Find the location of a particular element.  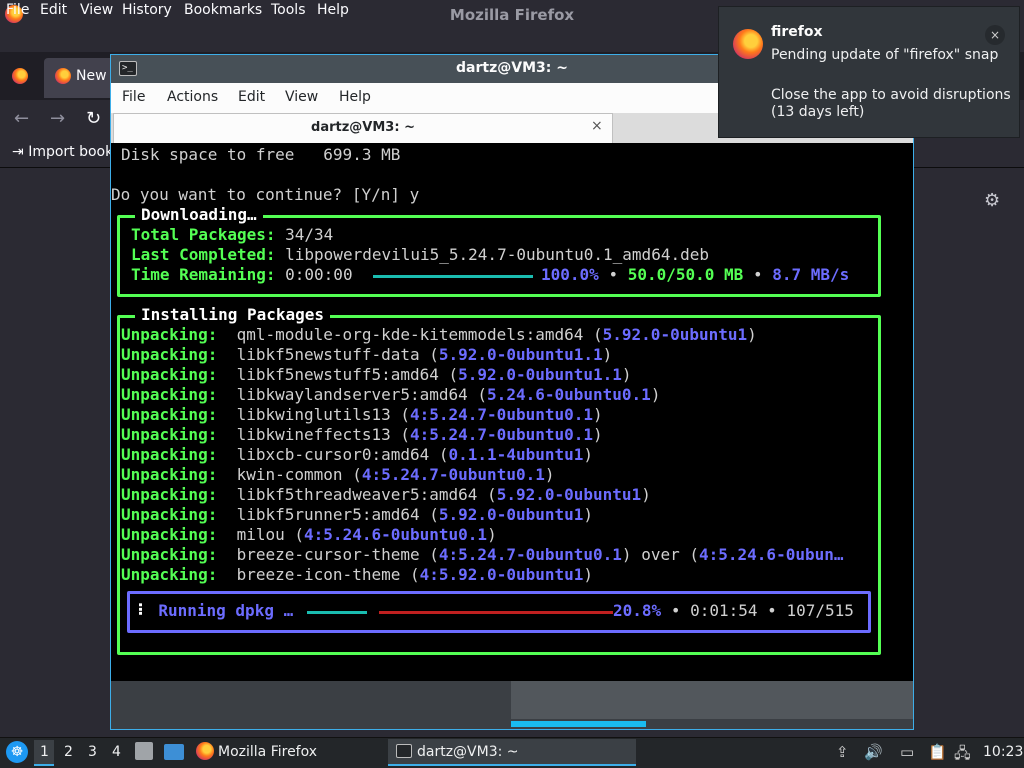

desktop-2: 2 is located at coordinates (68, 752).